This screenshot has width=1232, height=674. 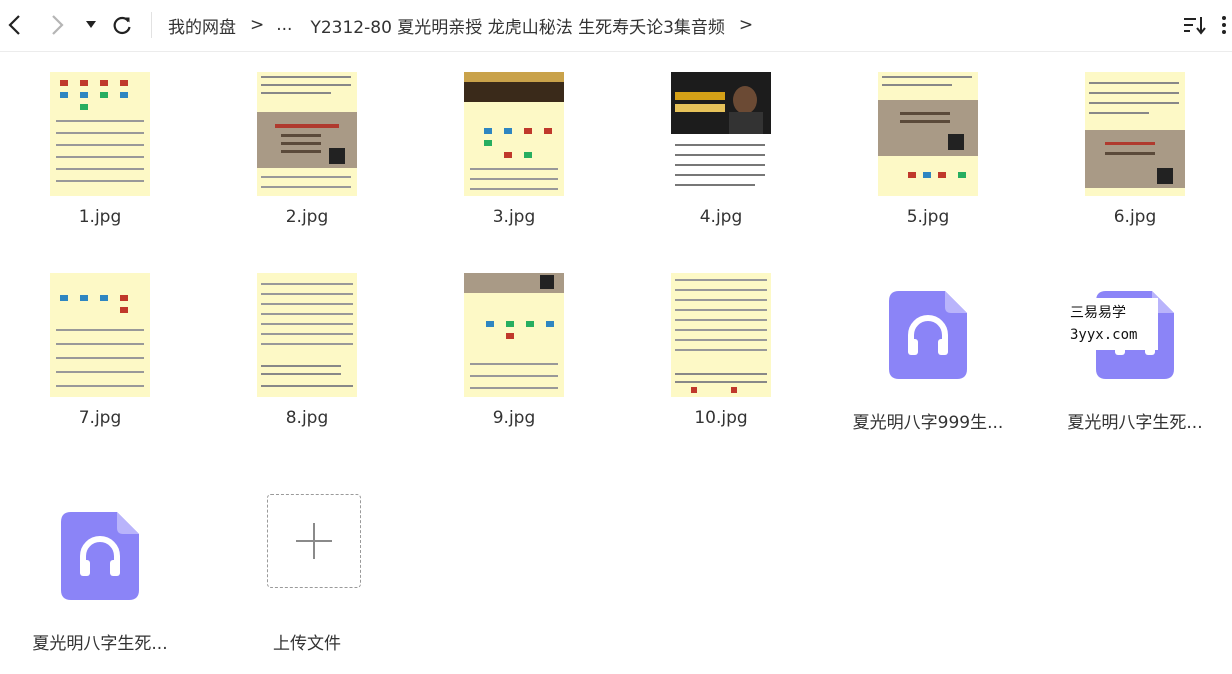 I want to click on file-item: 9.jpg, so click(x=514, y=358).